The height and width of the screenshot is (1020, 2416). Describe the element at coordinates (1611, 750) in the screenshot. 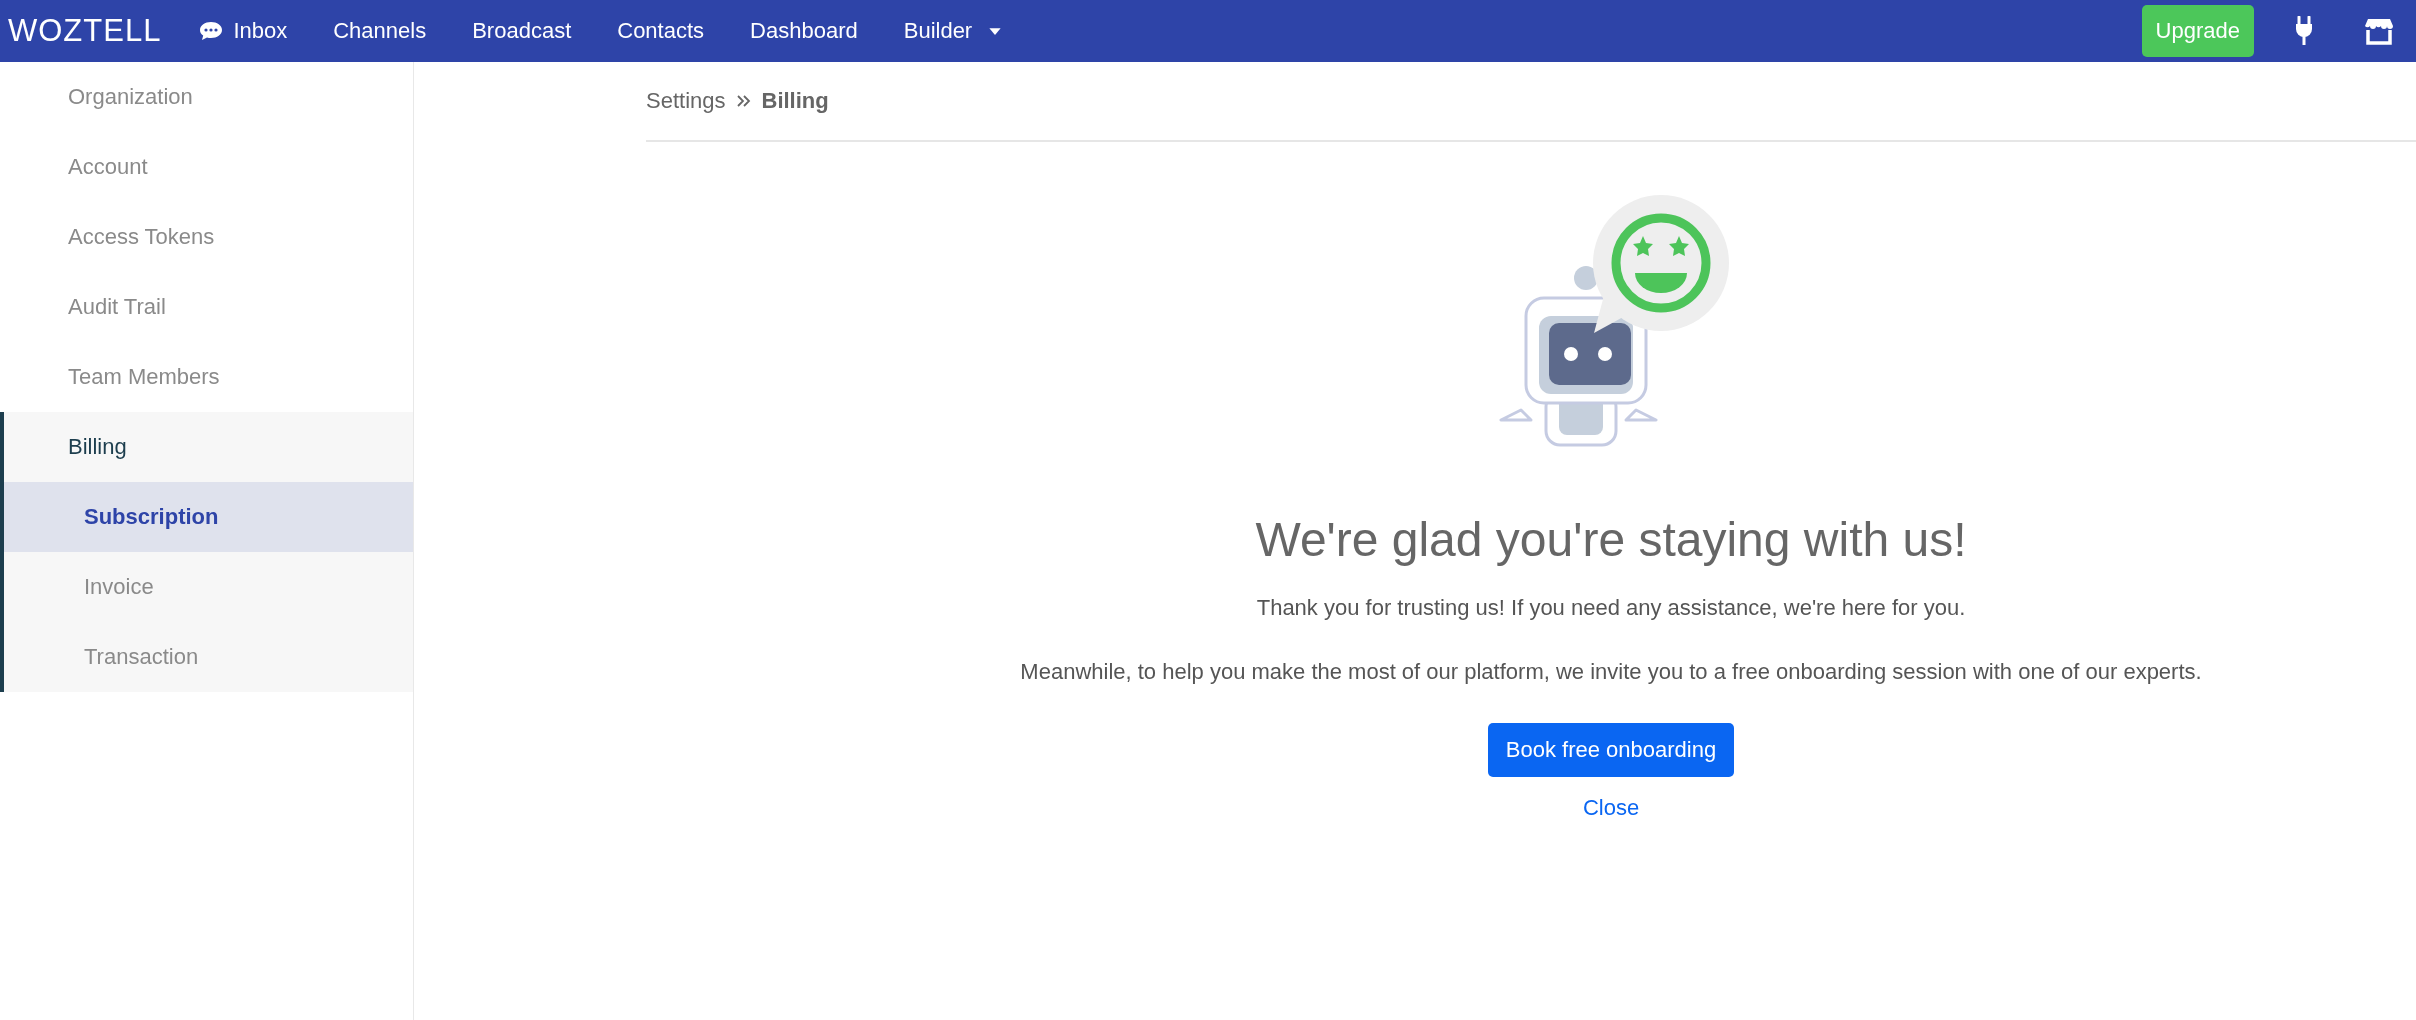

I see `book-onboarding-button: Book free onboarding` at that location.